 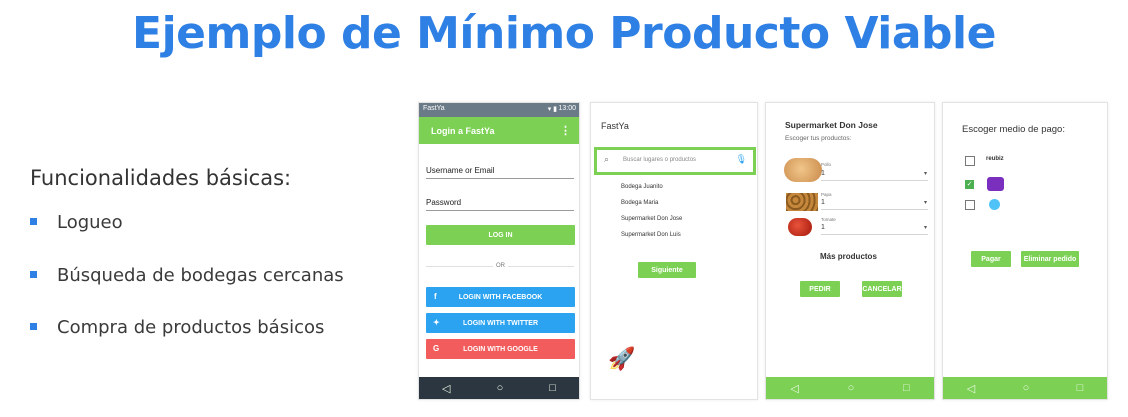 I want to click on order-button: PEDIR, so click(x=820, y=289).